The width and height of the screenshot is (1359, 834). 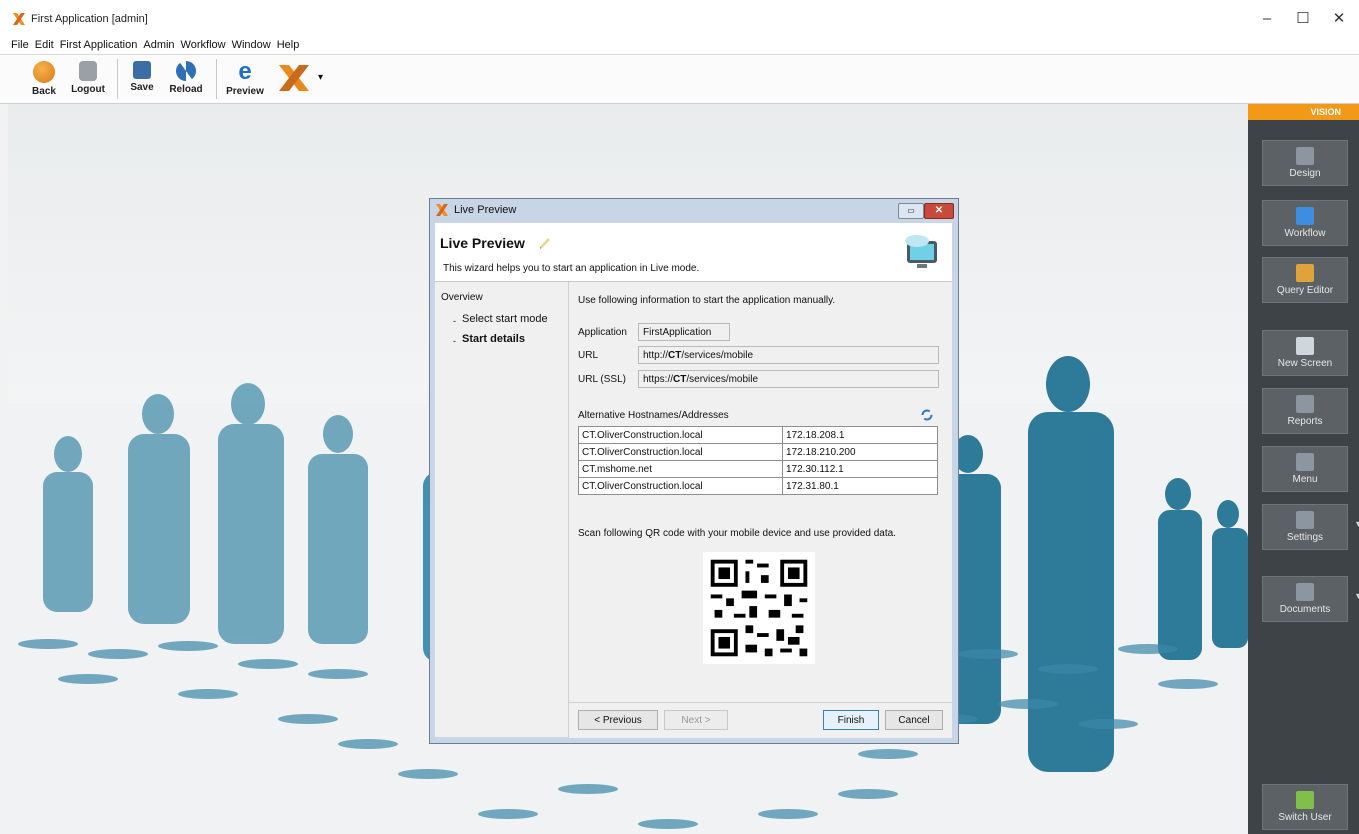 What do you see at coordinates (788, 379) in the screenshot?
I see `url-ssl-field: https://CT/services/mobile` at bounding box center [788, 379].